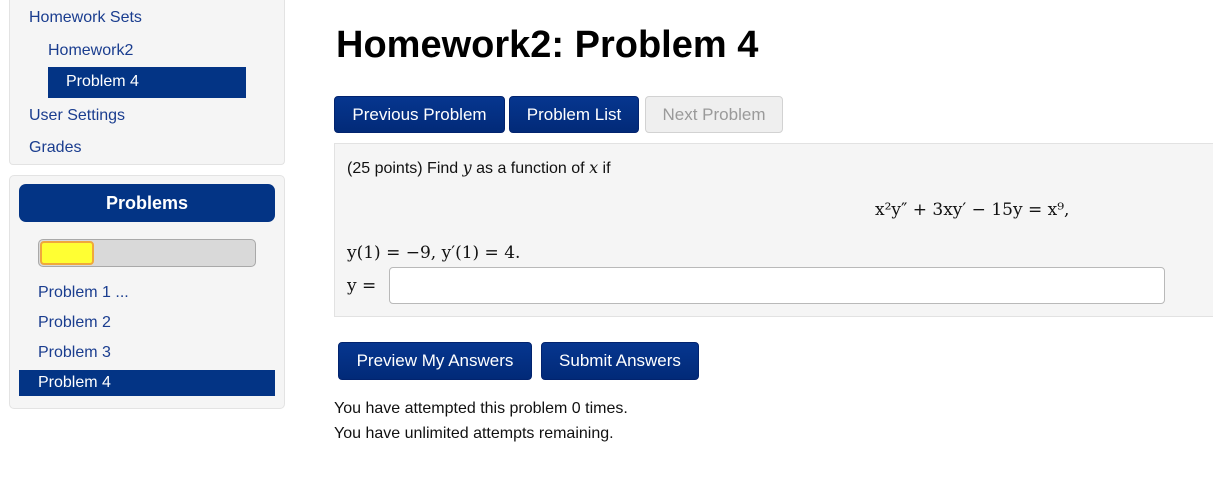 This screenshot has width=1213, height=477. What do you see at coordinates (620, 361) in the screenshot?
I see `submit-answers-button: Submit Answers` at bounding box center [620, 361].